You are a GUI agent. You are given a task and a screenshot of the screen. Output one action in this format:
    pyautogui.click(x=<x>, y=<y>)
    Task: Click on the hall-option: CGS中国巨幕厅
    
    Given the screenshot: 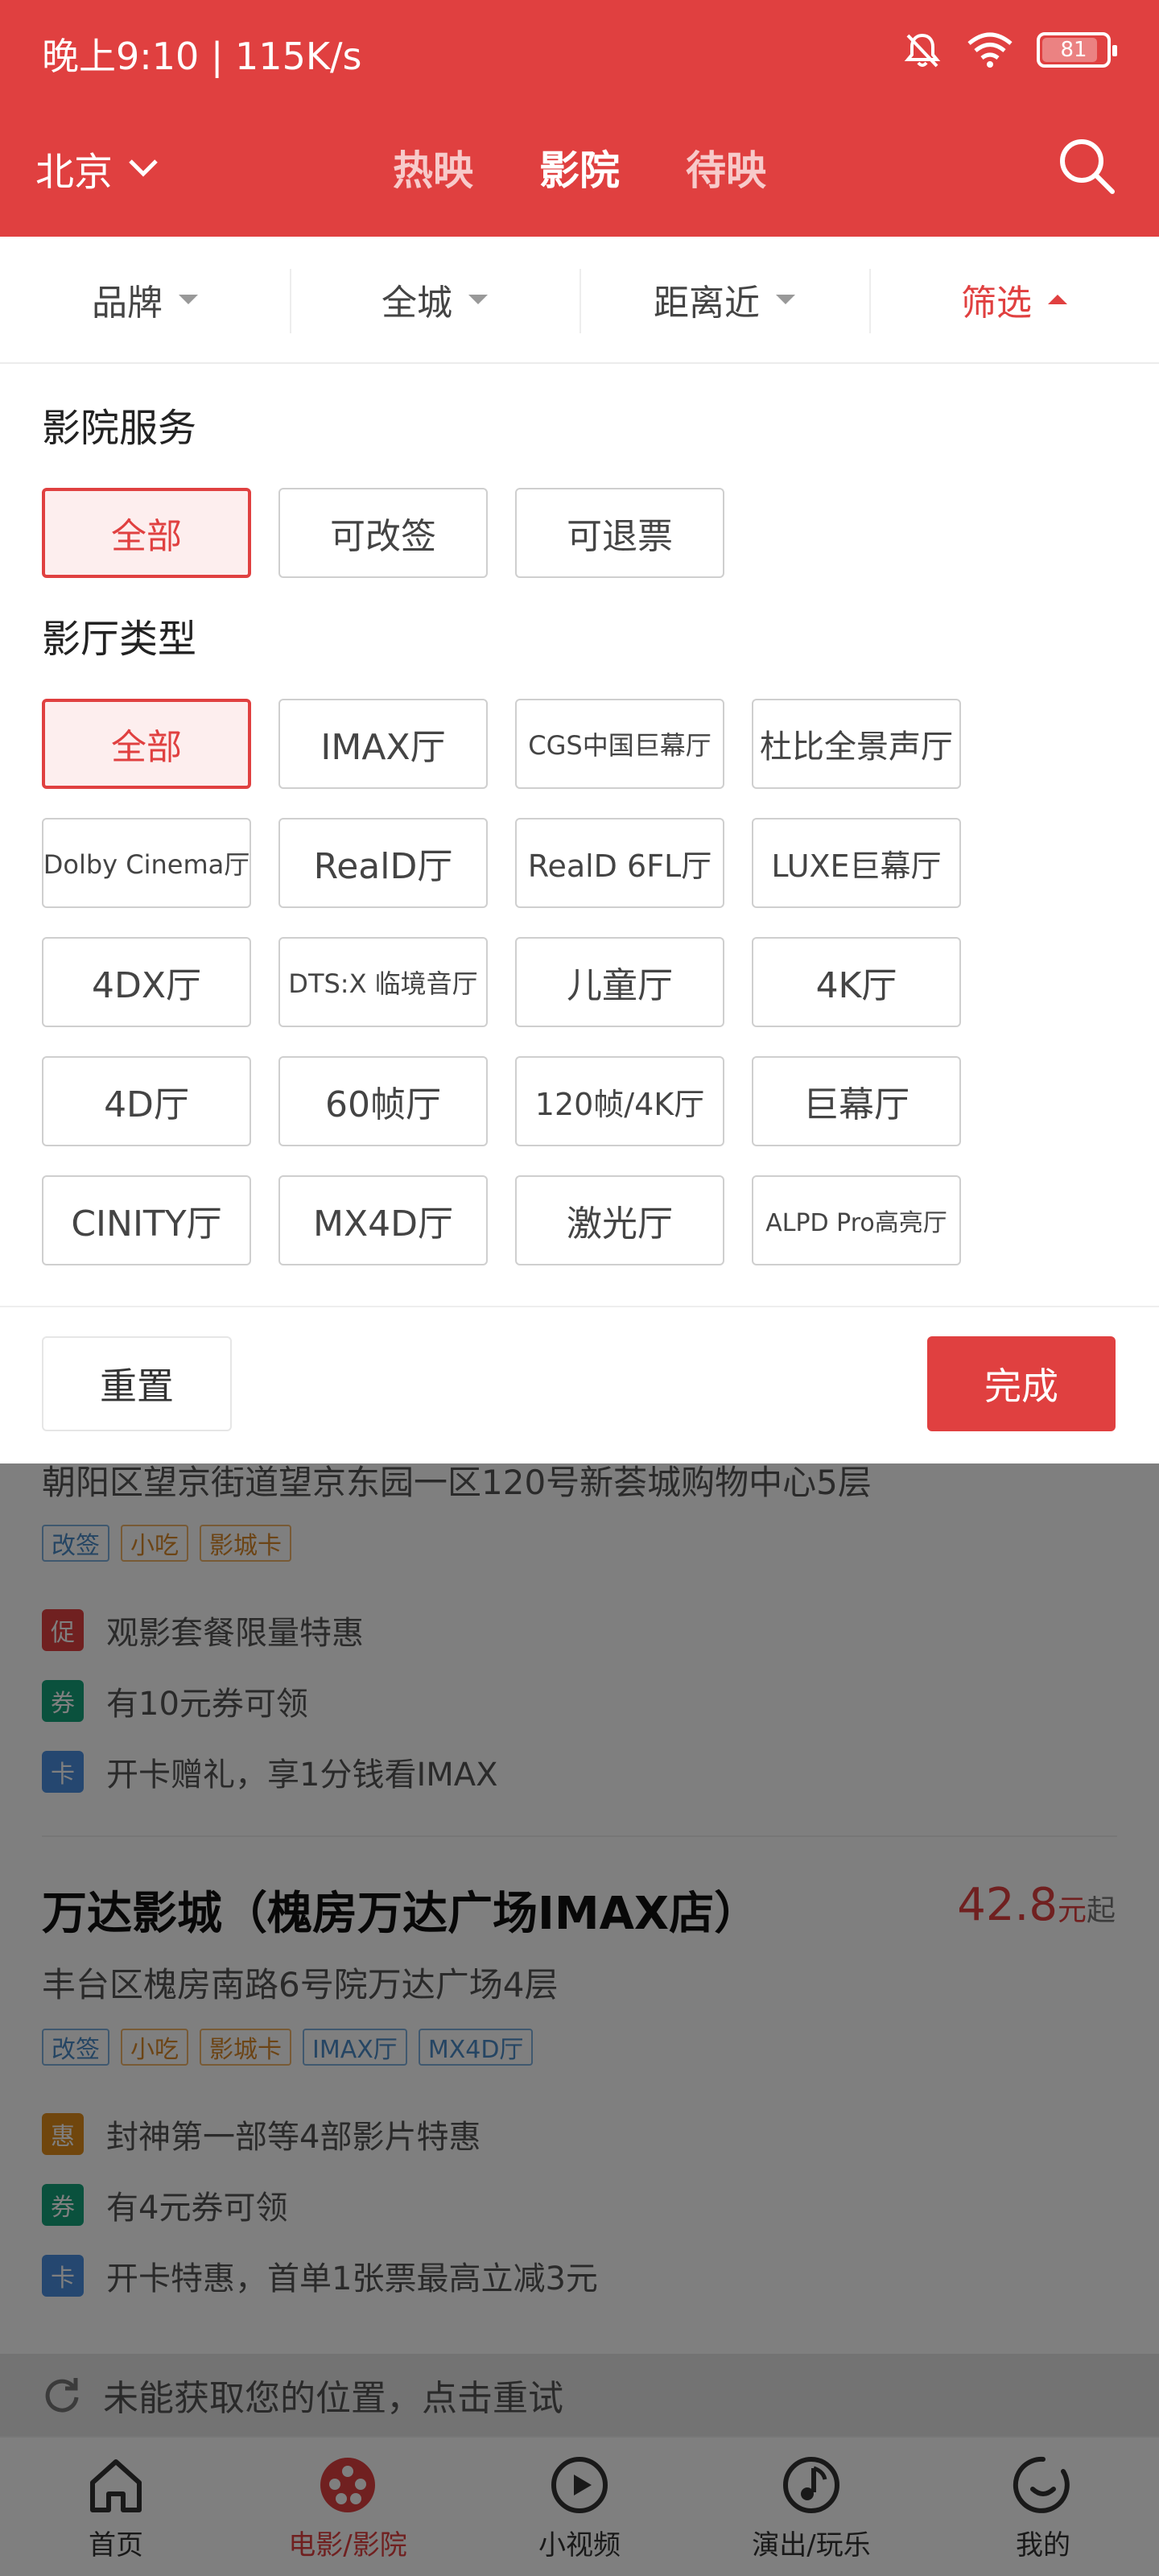 What is the action you would take?
    pyautogui.click(x=619, y=744)
    